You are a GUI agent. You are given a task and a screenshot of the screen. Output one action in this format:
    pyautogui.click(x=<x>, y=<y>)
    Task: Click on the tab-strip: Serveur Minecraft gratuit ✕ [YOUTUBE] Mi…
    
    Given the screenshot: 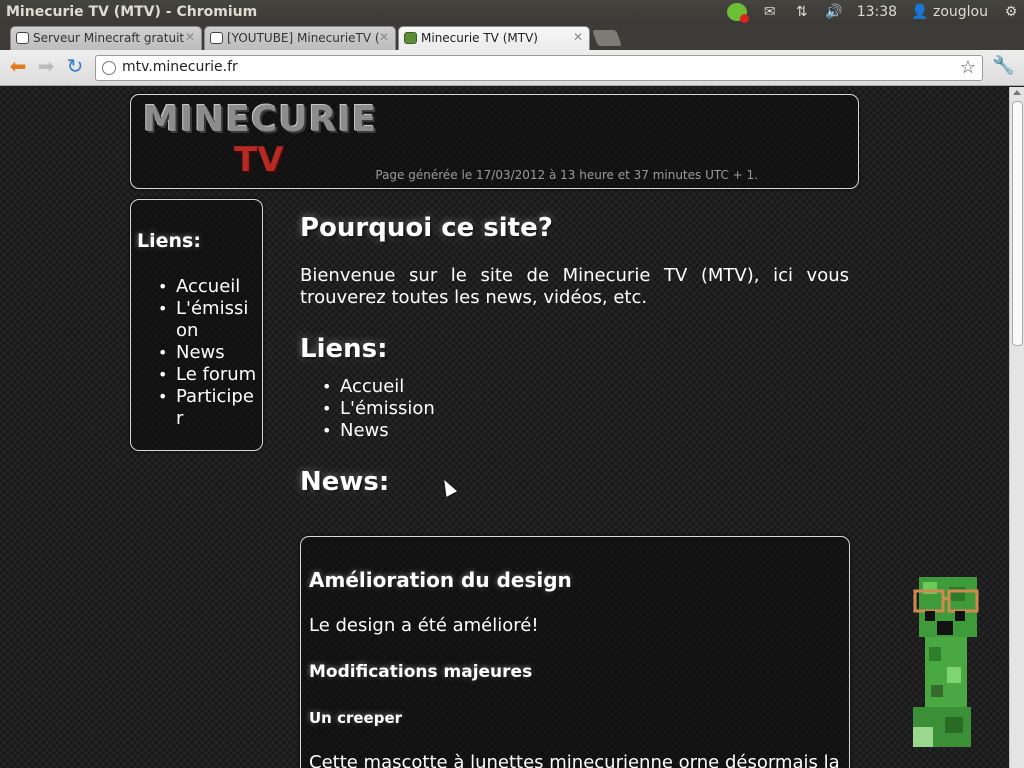 What is the action you would take?
    pyautogui.click(x=512, y=37)
    